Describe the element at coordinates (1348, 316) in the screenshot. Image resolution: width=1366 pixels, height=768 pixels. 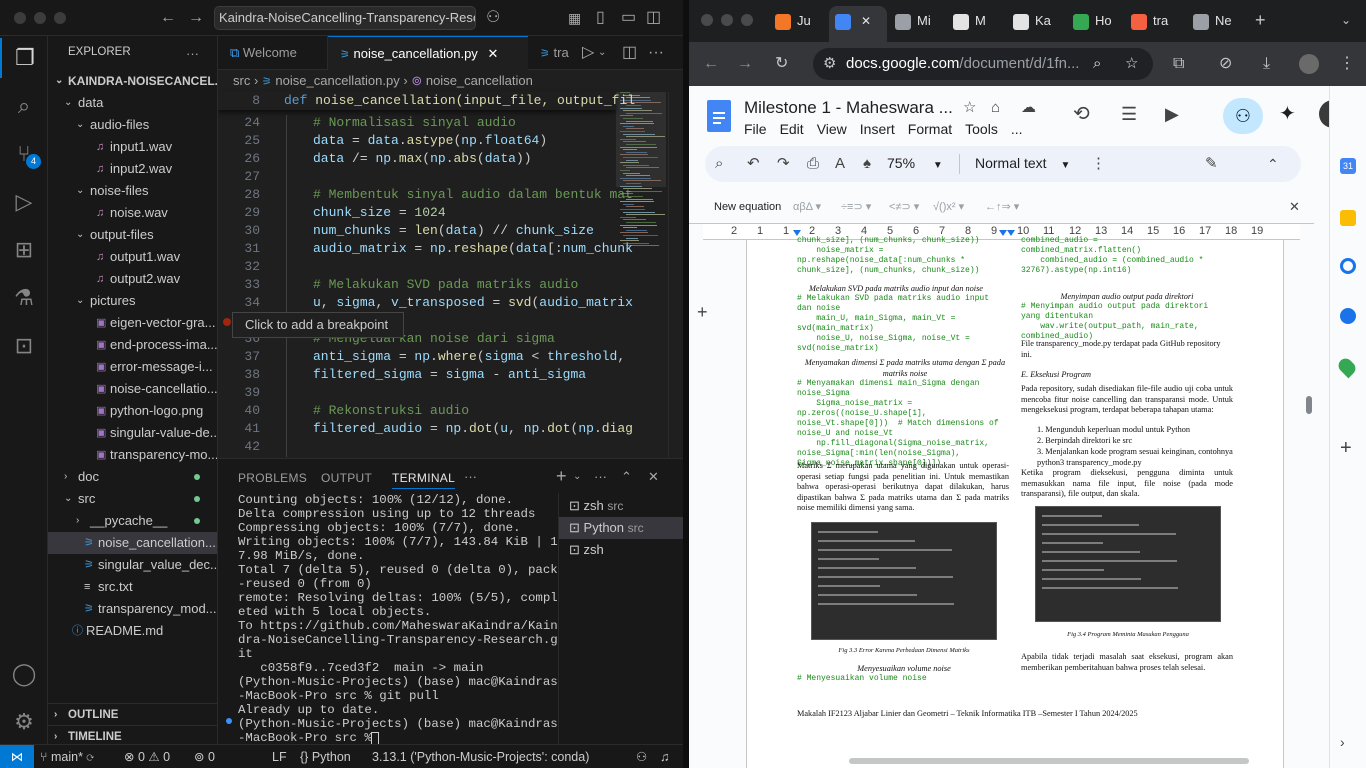
I see `contacts-icon` at that location.